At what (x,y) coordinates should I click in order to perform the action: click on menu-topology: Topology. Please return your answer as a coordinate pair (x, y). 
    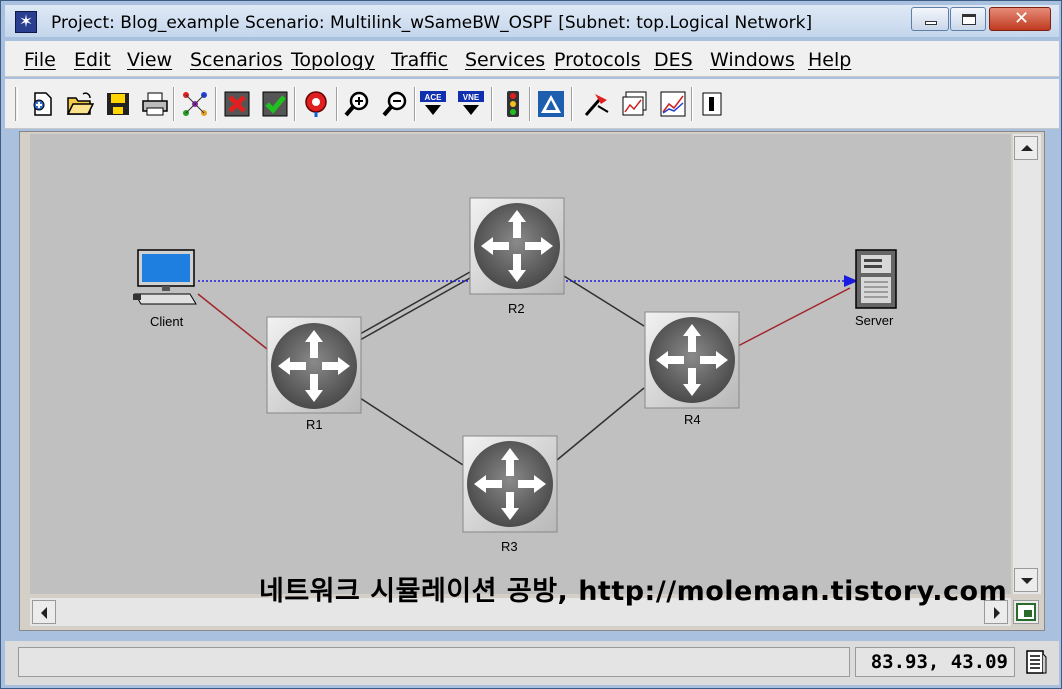
    Looking at the image, I should click on (333, 60).